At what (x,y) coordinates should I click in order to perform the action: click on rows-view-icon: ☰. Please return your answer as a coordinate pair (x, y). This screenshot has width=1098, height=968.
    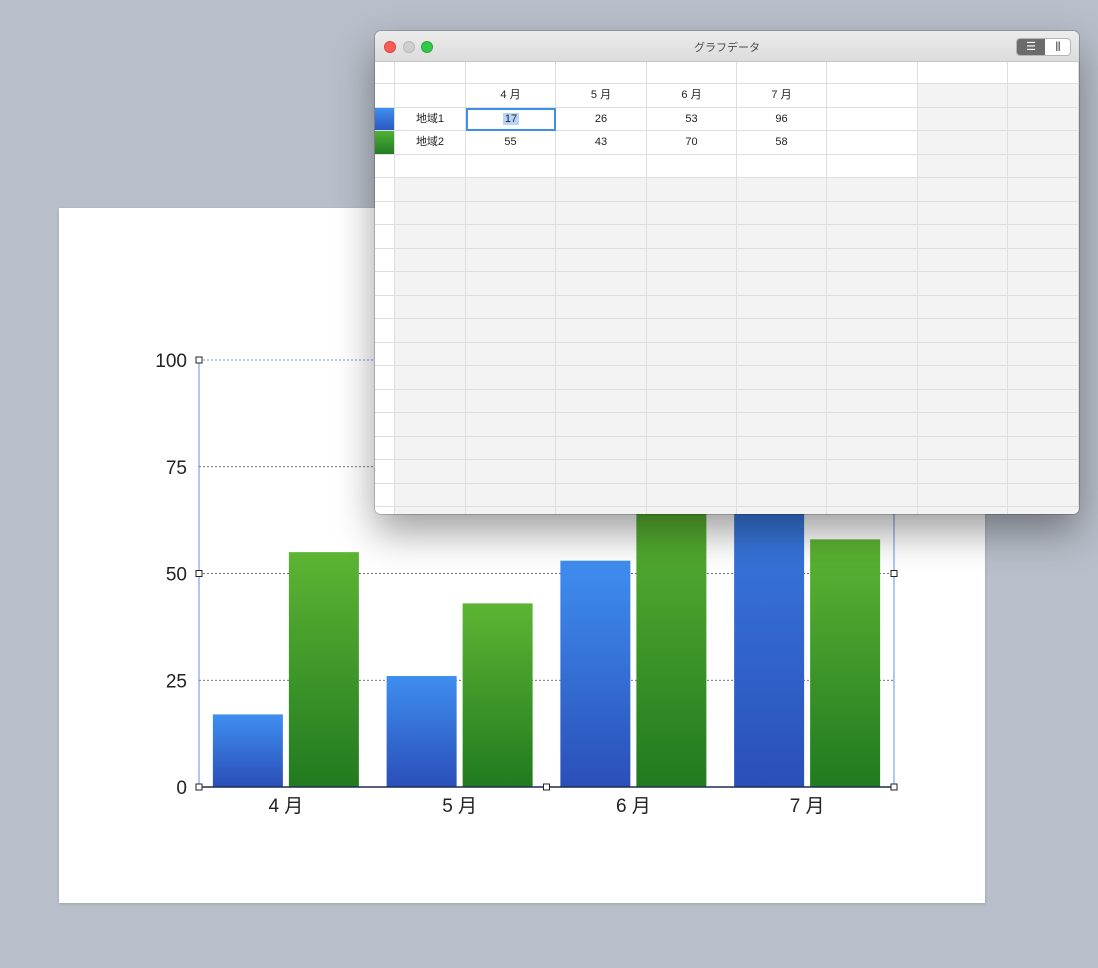
    Looking at the image, I should click on (1031, 47).